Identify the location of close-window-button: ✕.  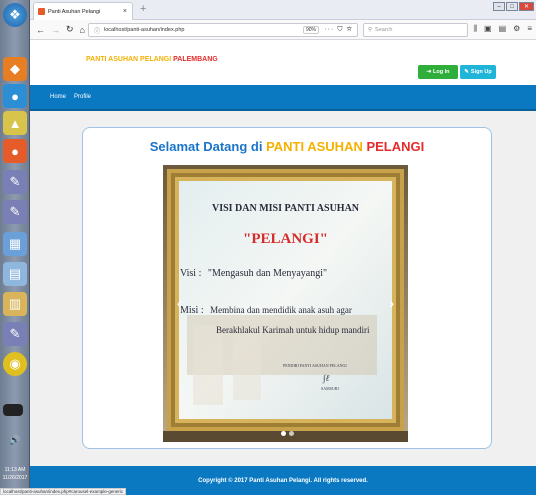
(526, 6).